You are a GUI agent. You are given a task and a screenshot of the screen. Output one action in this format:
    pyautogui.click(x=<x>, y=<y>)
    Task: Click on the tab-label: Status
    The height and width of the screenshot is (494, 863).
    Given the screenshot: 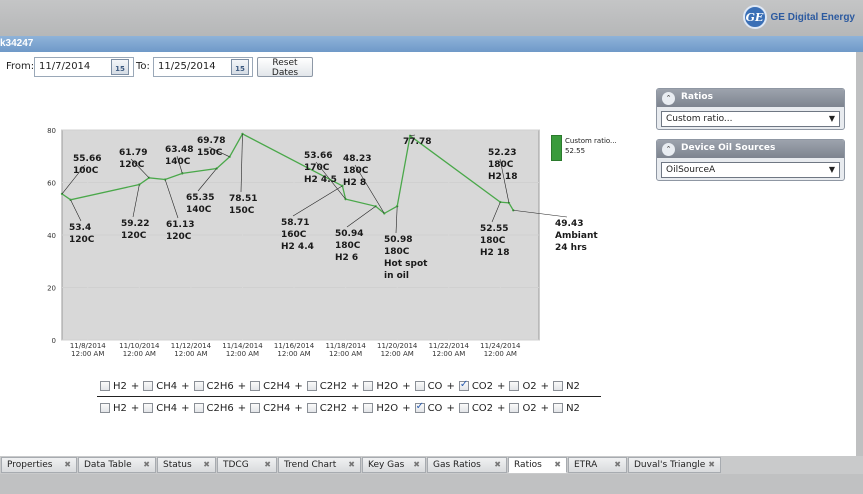 What is the action you would take?
    pyautogui.click(x=177, y=465)
    